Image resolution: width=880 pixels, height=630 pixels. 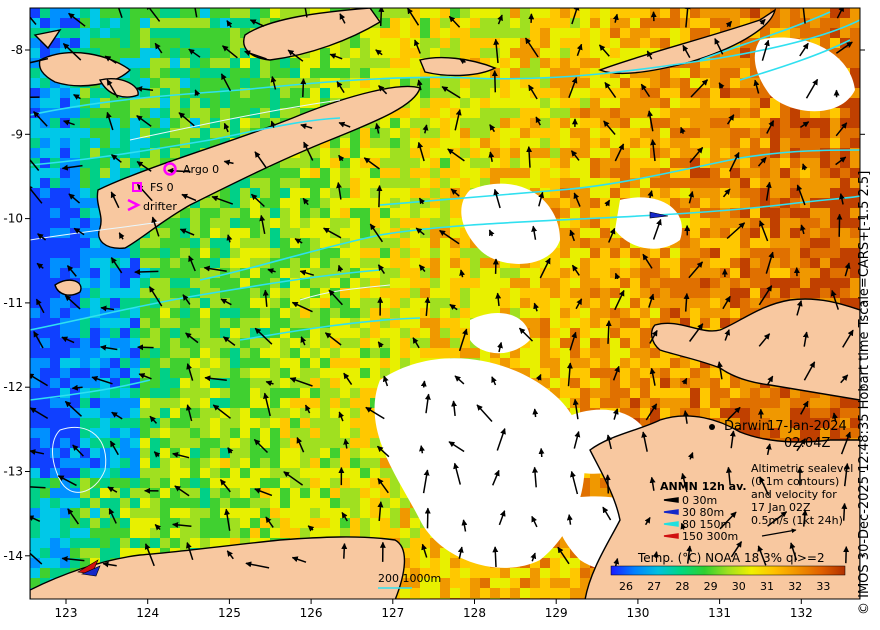 I want to click on x-tick-label: 129, so click(x=556, y=613).